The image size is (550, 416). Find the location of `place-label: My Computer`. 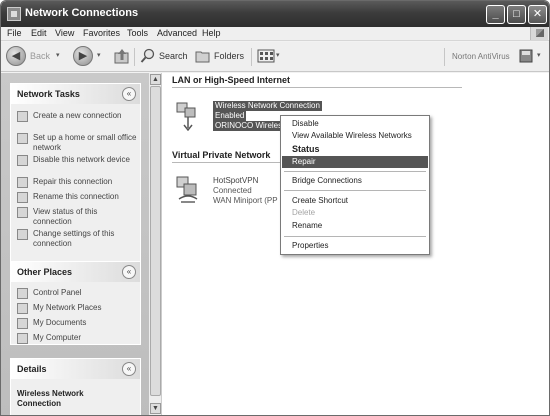

place-label: My Computer is located at coordinates (57, 337).